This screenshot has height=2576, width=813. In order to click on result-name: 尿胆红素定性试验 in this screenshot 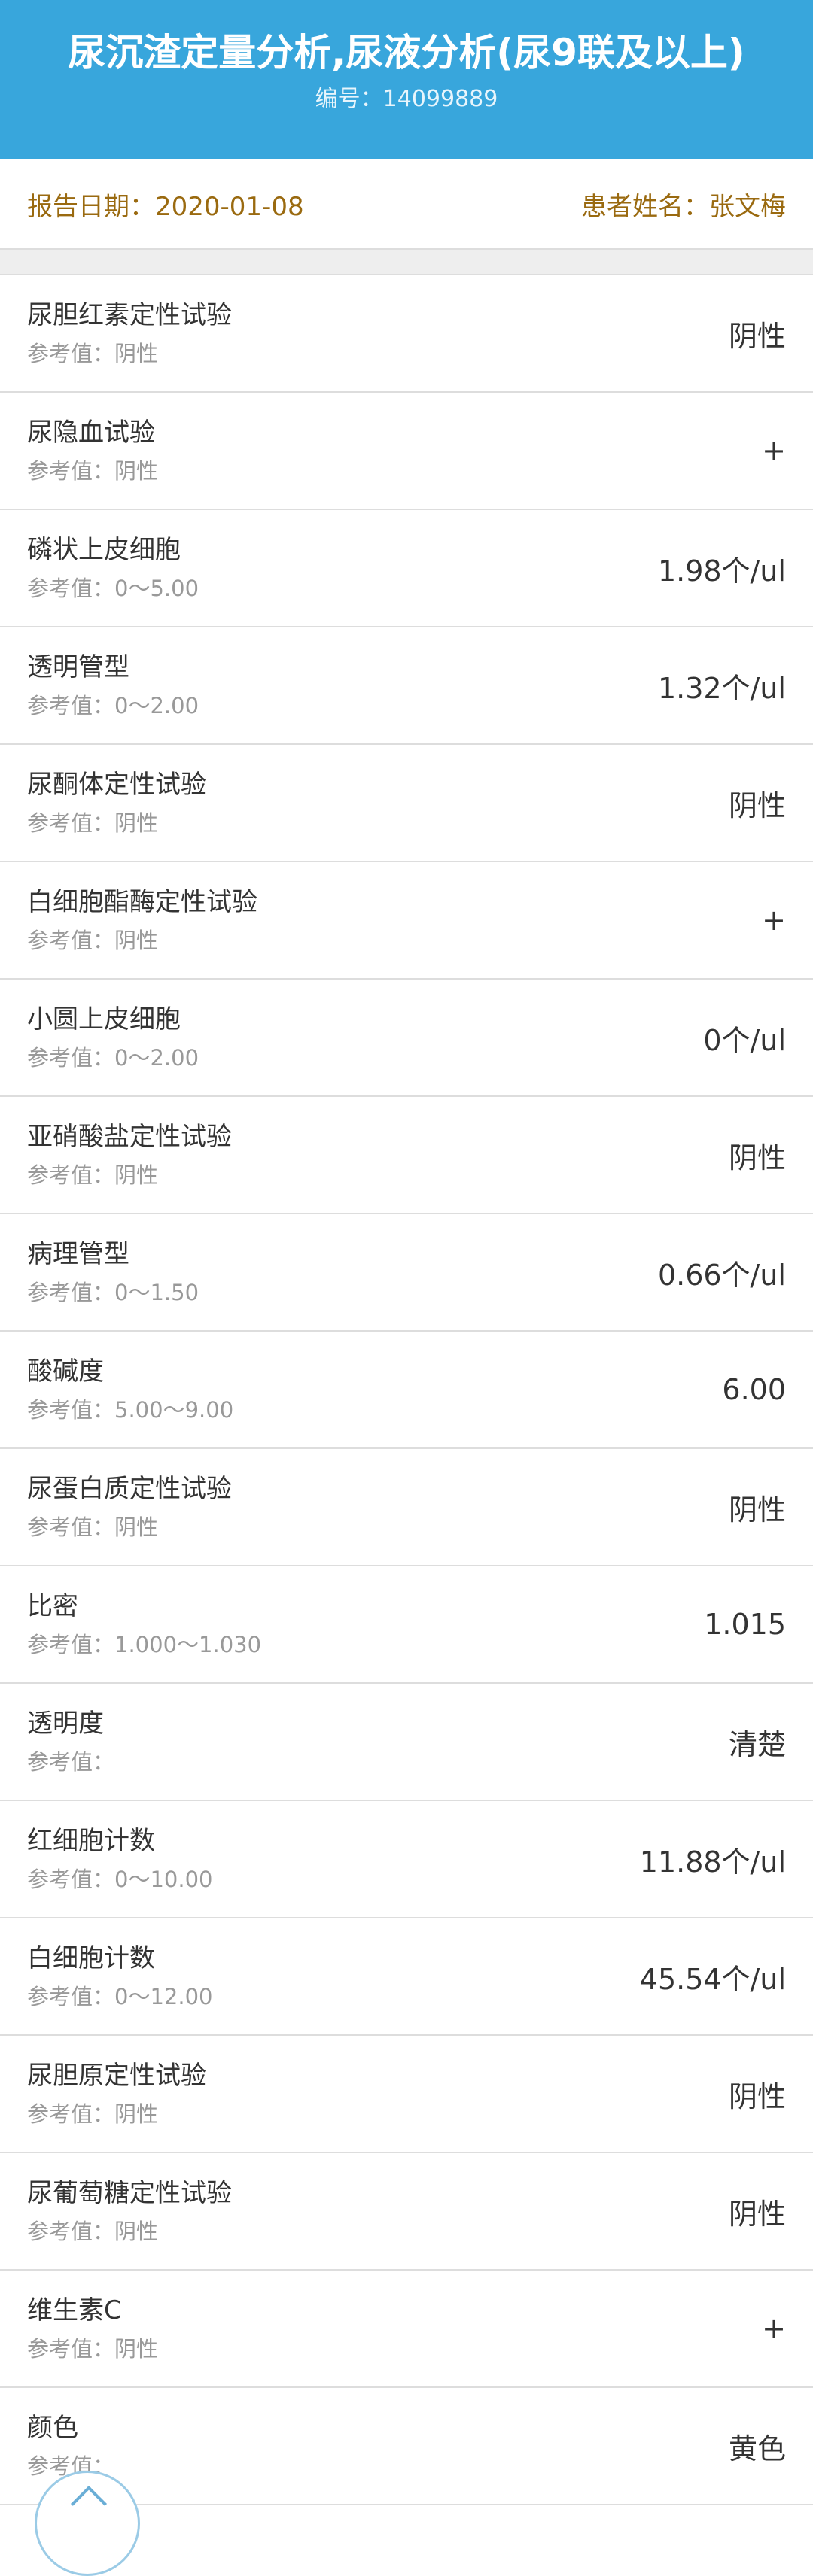, I will do `click(129, 315)`.